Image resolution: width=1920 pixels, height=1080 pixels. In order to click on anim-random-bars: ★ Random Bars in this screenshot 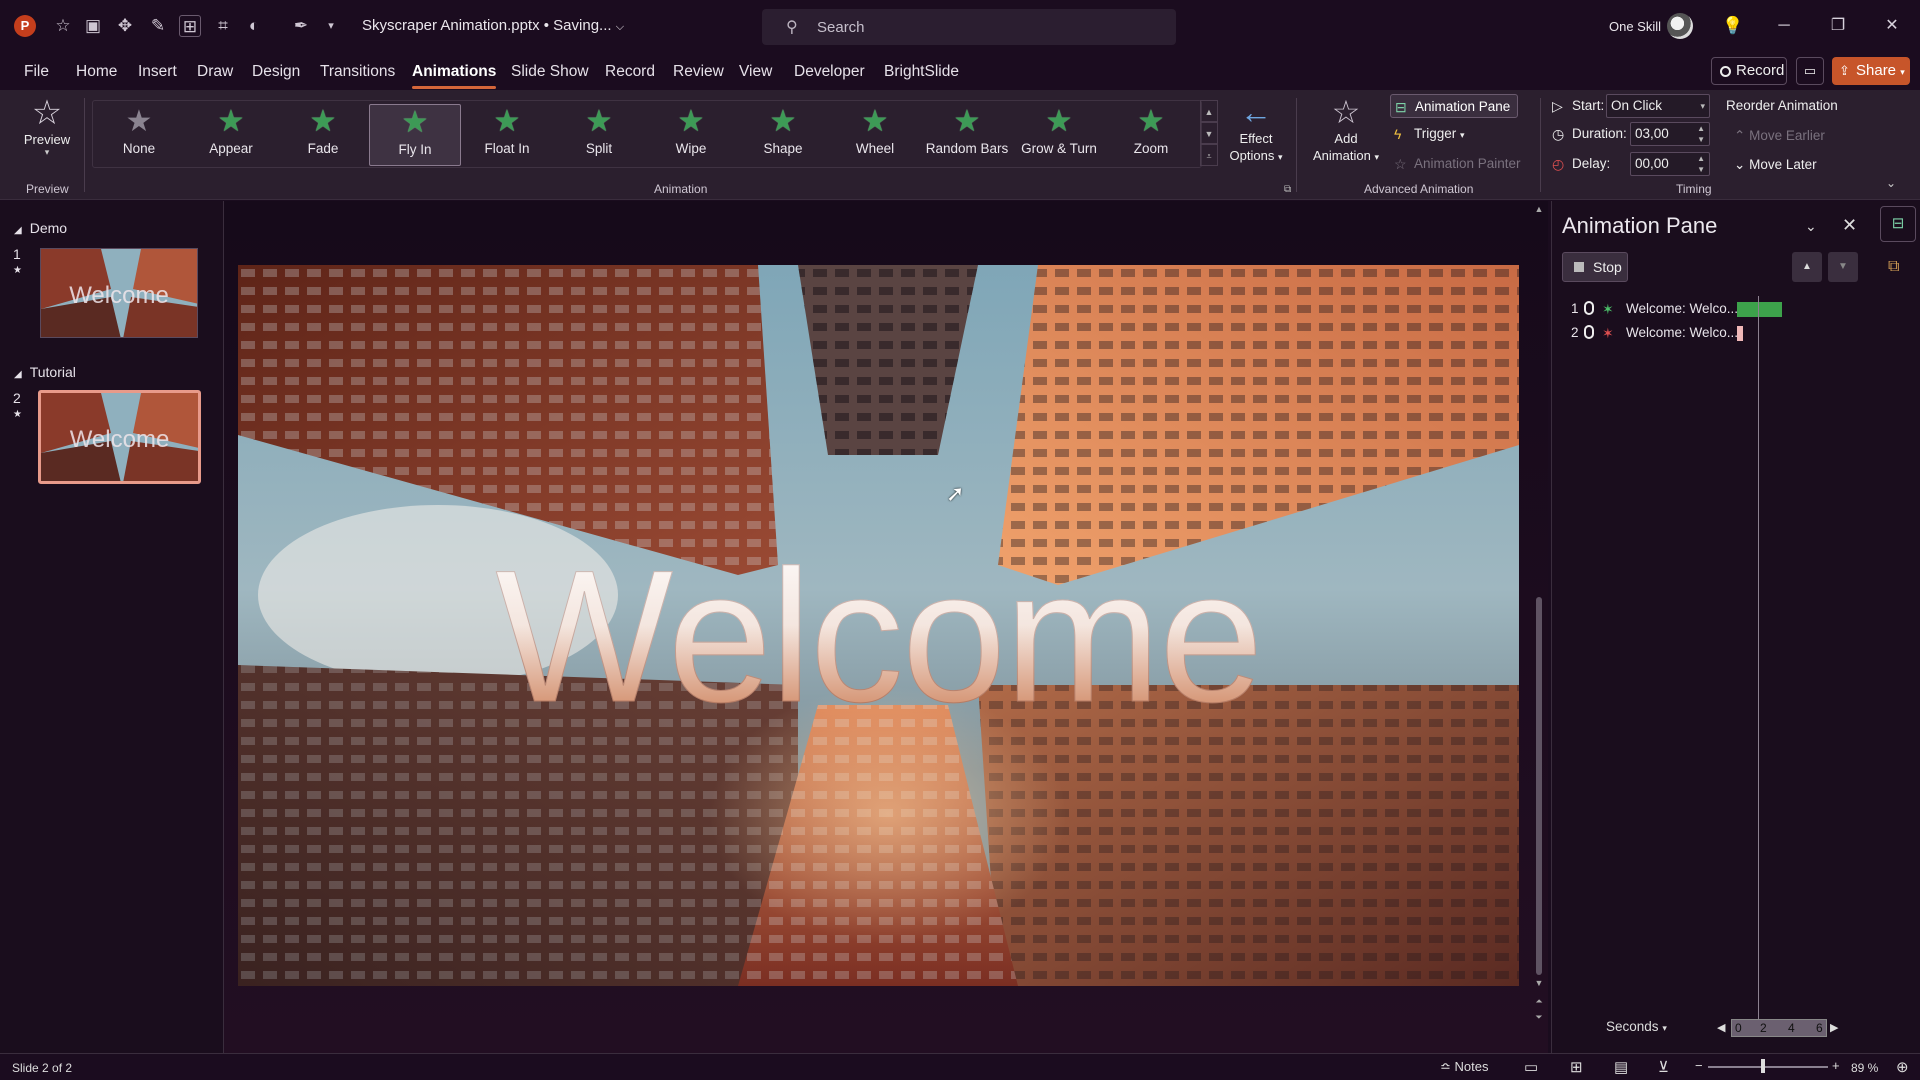, I will do `click(967, 135)`.